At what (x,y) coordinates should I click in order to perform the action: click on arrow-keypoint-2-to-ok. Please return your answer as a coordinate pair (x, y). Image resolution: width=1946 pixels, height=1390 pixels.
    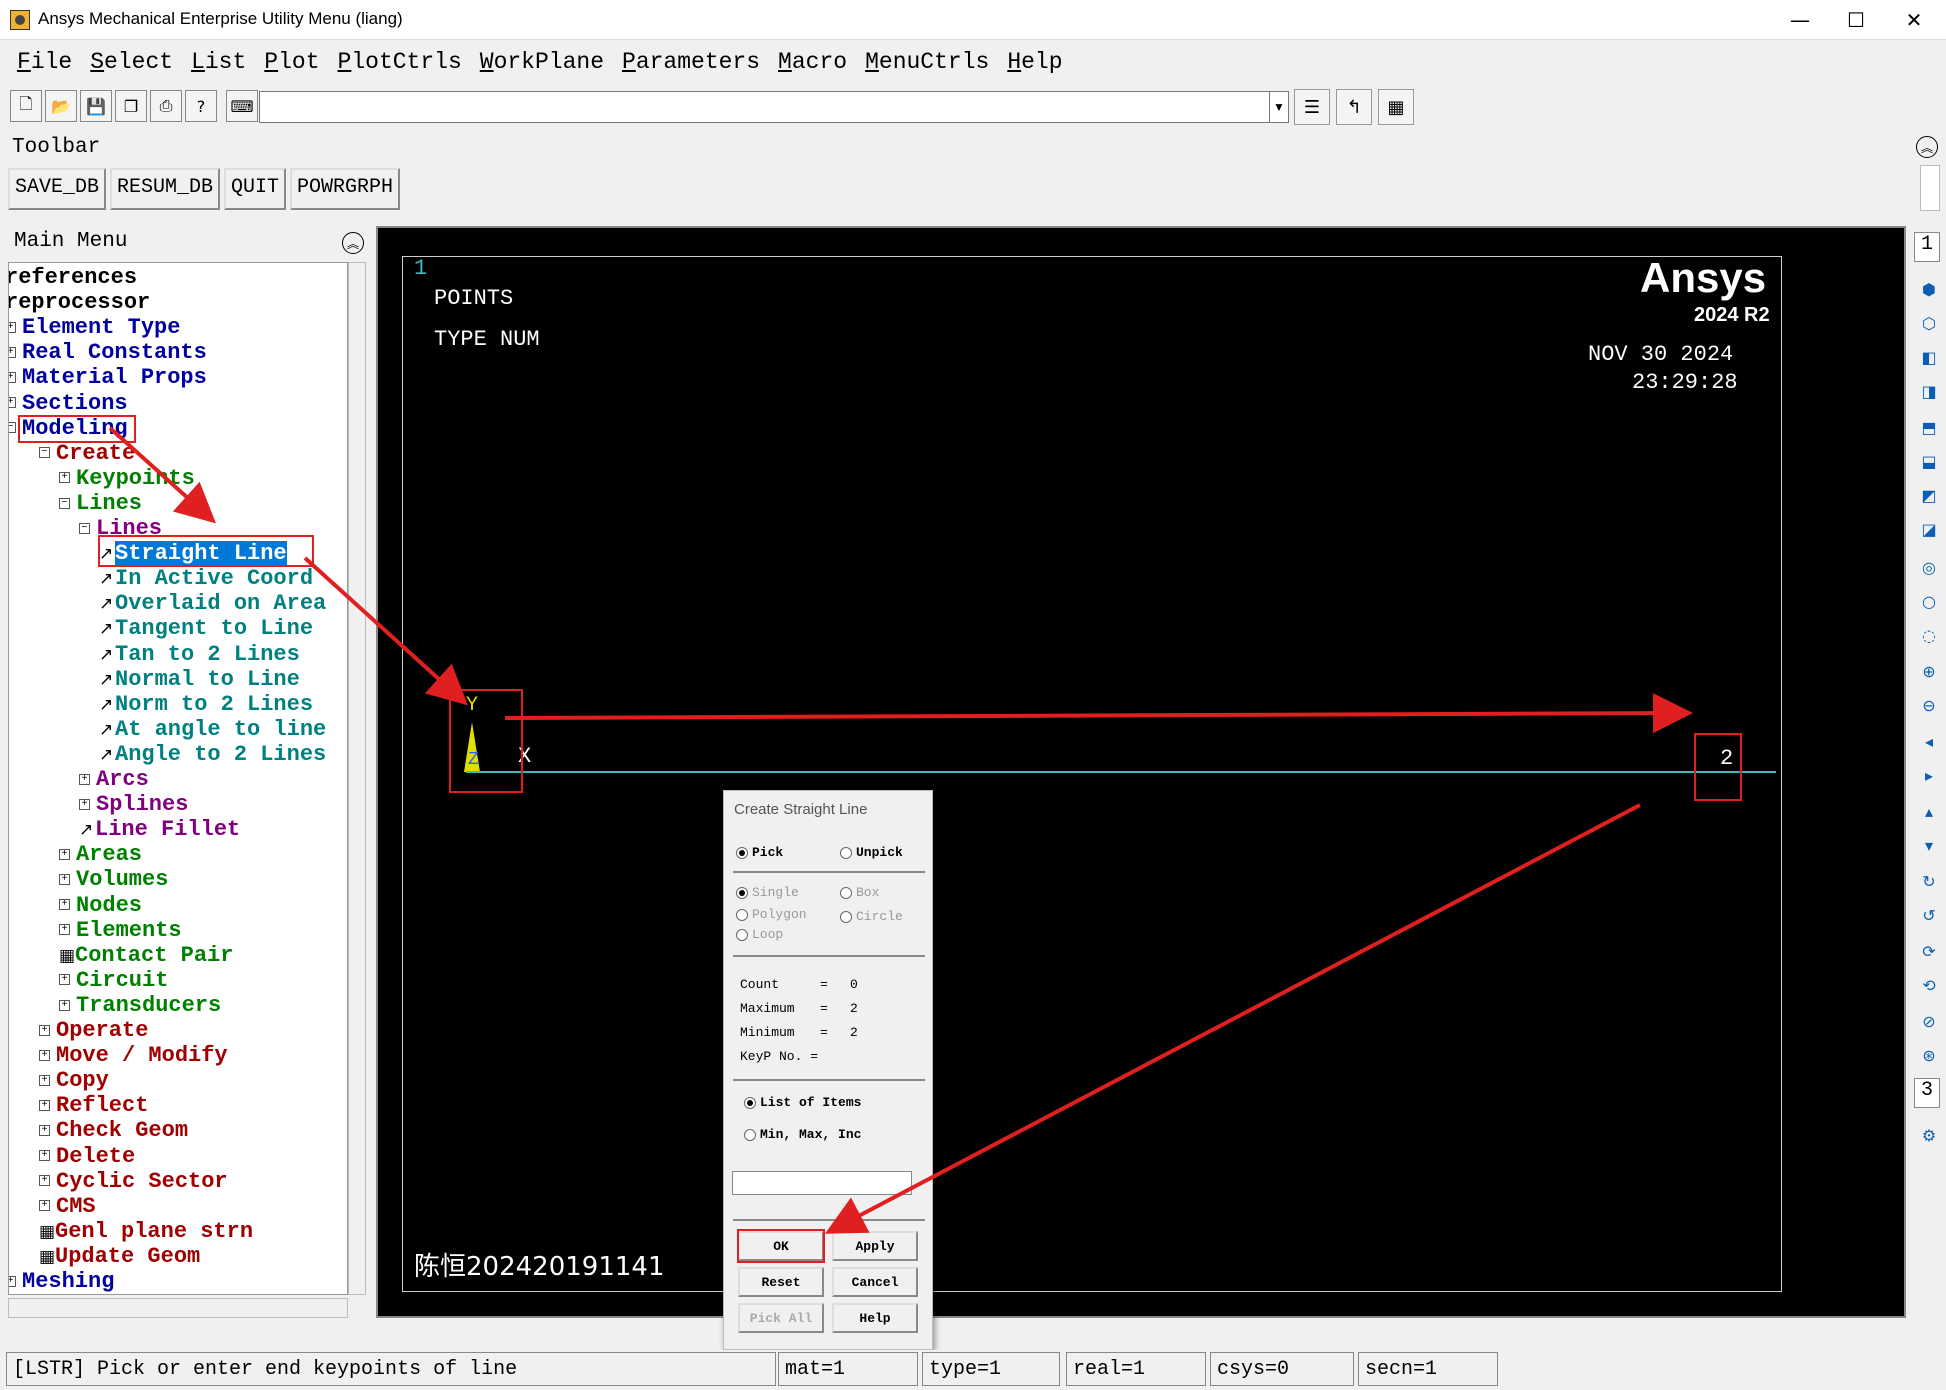
    Looking at the image, I should click on (1232, 1018).